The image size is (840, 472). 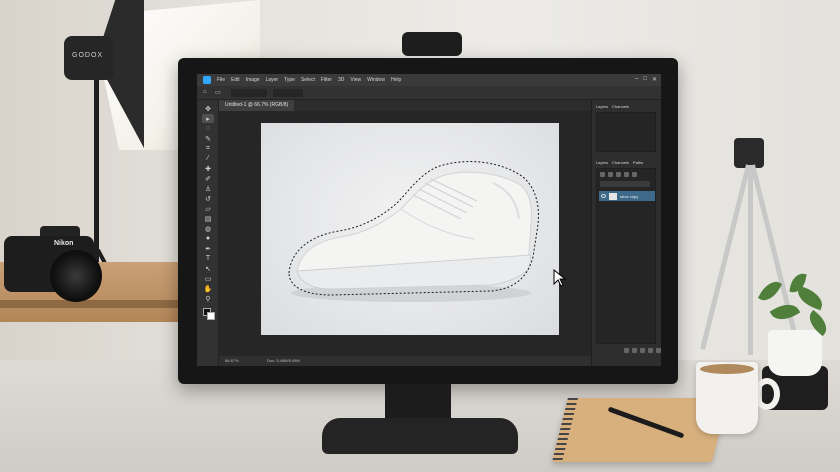 I want to click on layers-panel-tabs: Layers Channels Paths, so click(x=619, y=162).